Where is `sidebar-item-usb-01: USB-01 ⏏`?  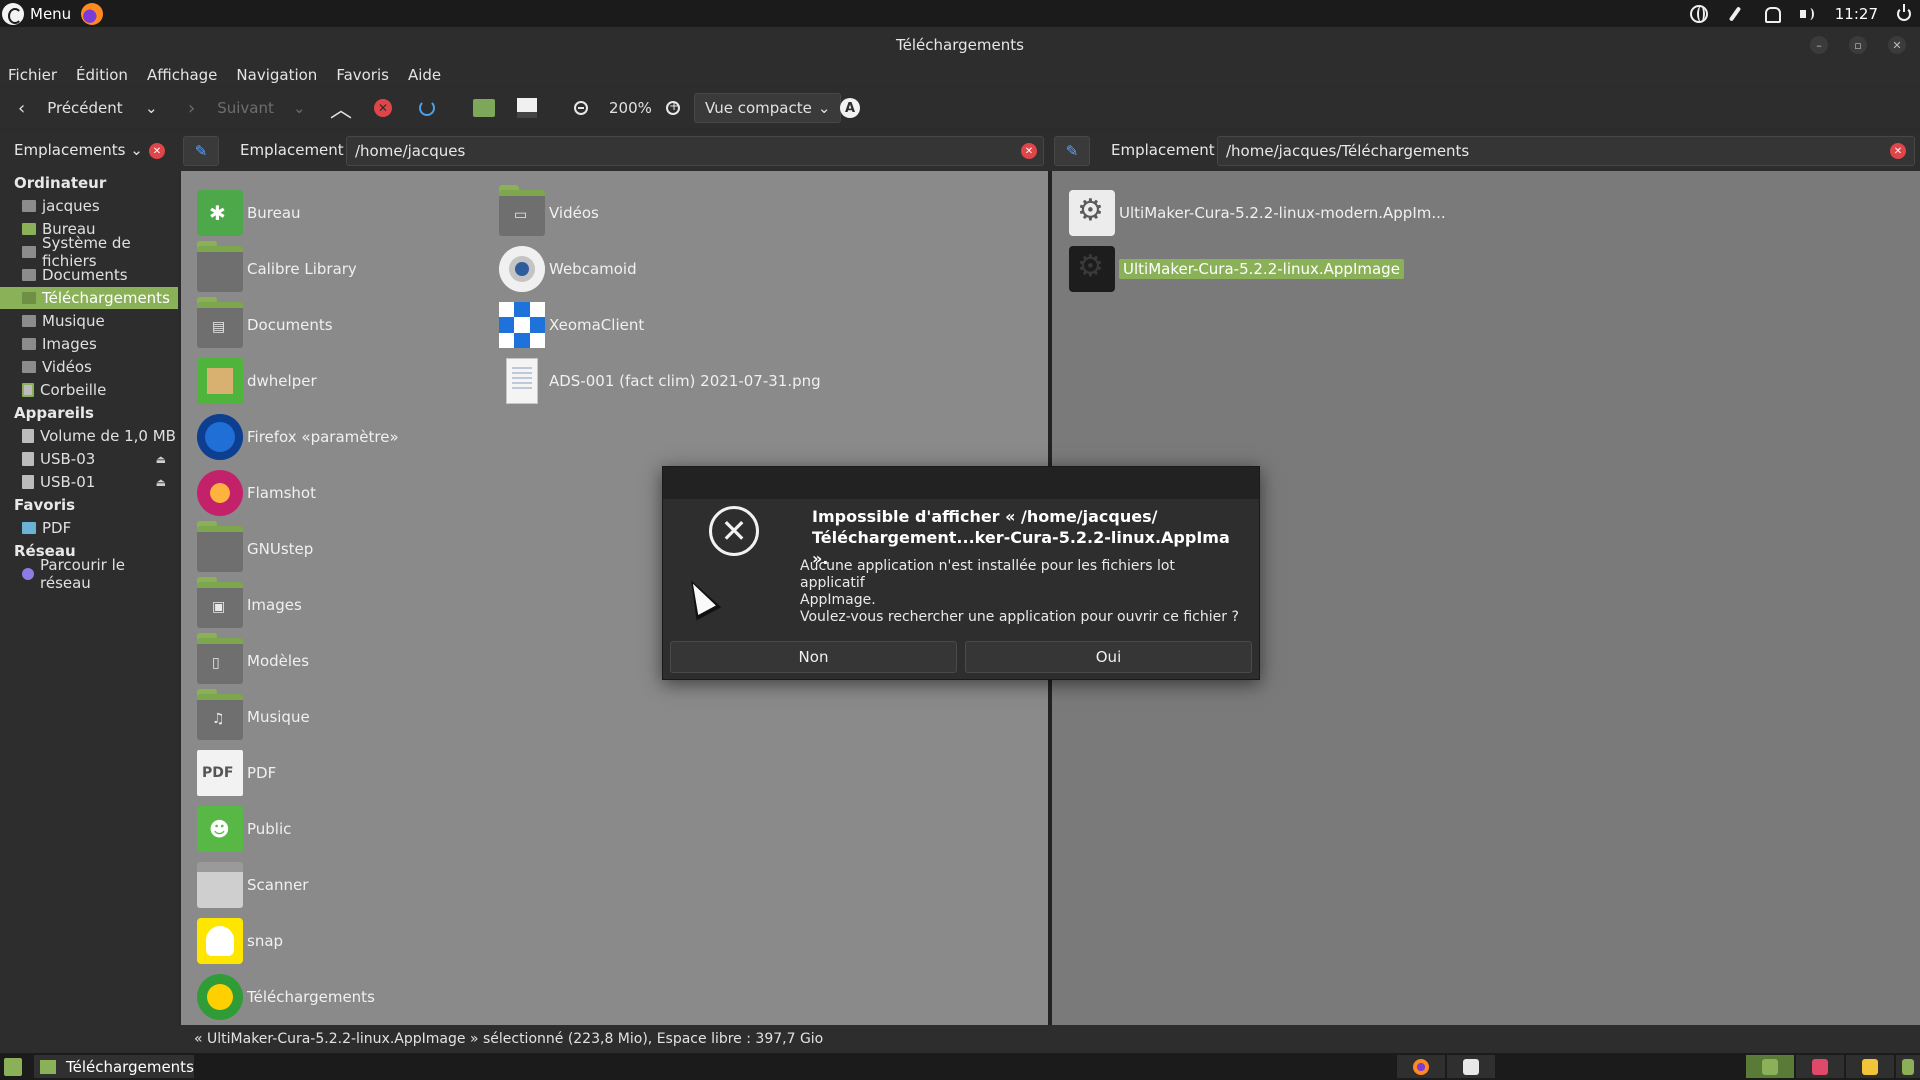
sidebar-item-usb-01: USB-01 ⏏ is located at coordinates (89, 482).